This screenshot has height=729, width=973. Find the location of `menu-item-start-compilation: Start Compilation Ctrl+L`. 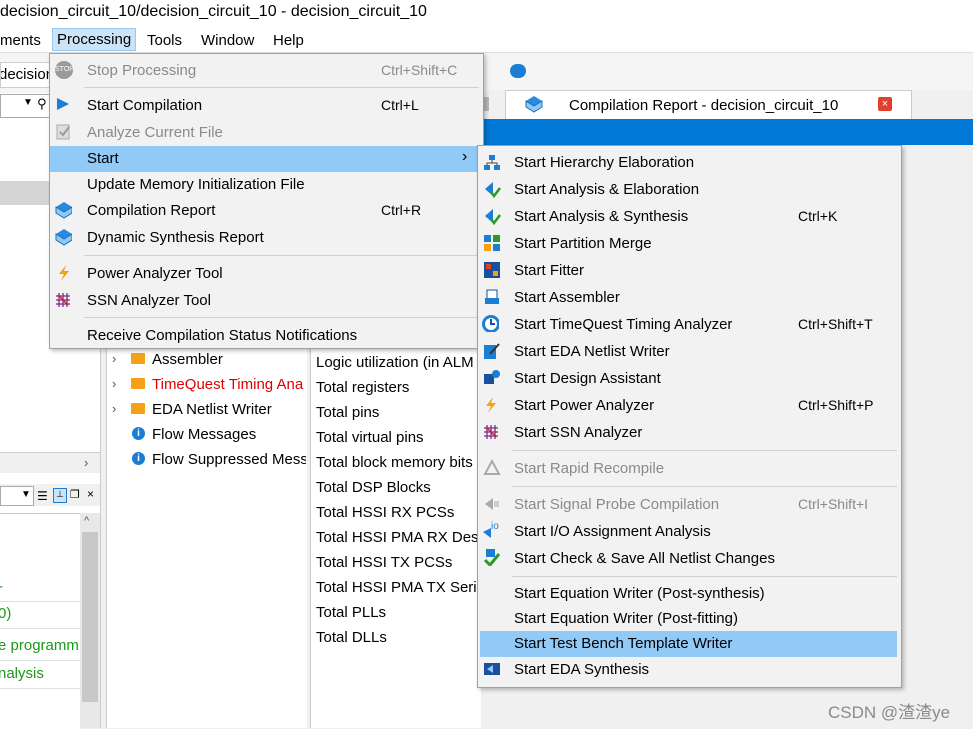

menu-item-start-compilation: Start Compilation Ctrl+L is located at coordinates (266, 106).